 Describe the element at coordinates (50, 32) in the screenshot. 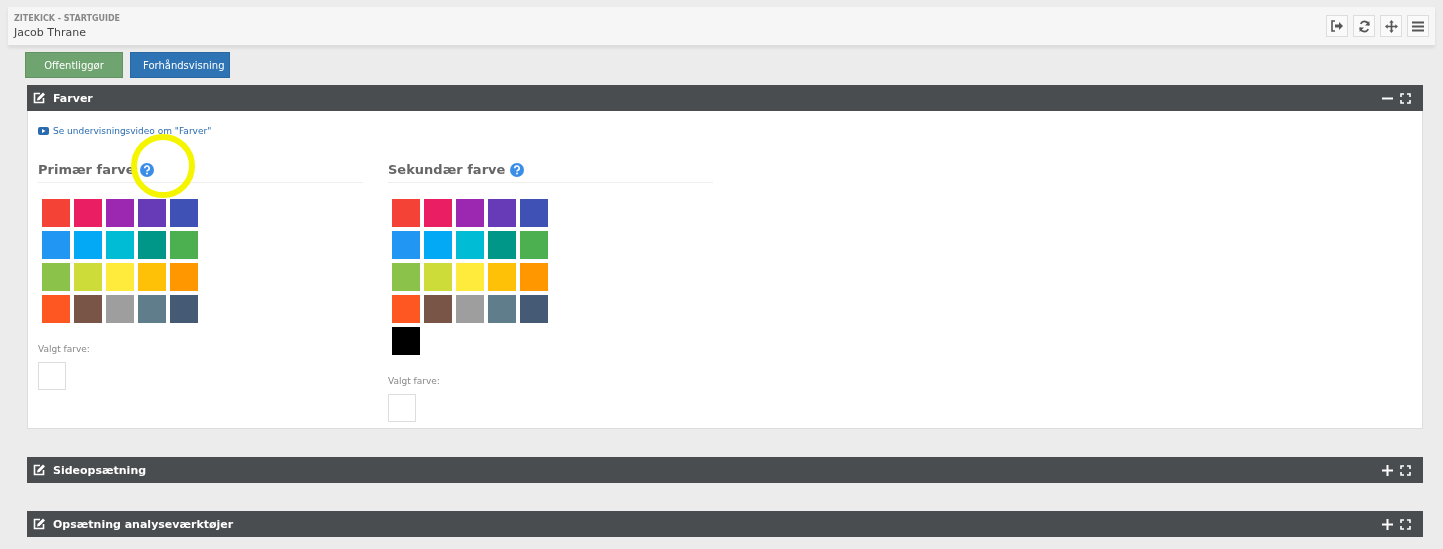

I see `page-title: Jacob Thrane` at that location.